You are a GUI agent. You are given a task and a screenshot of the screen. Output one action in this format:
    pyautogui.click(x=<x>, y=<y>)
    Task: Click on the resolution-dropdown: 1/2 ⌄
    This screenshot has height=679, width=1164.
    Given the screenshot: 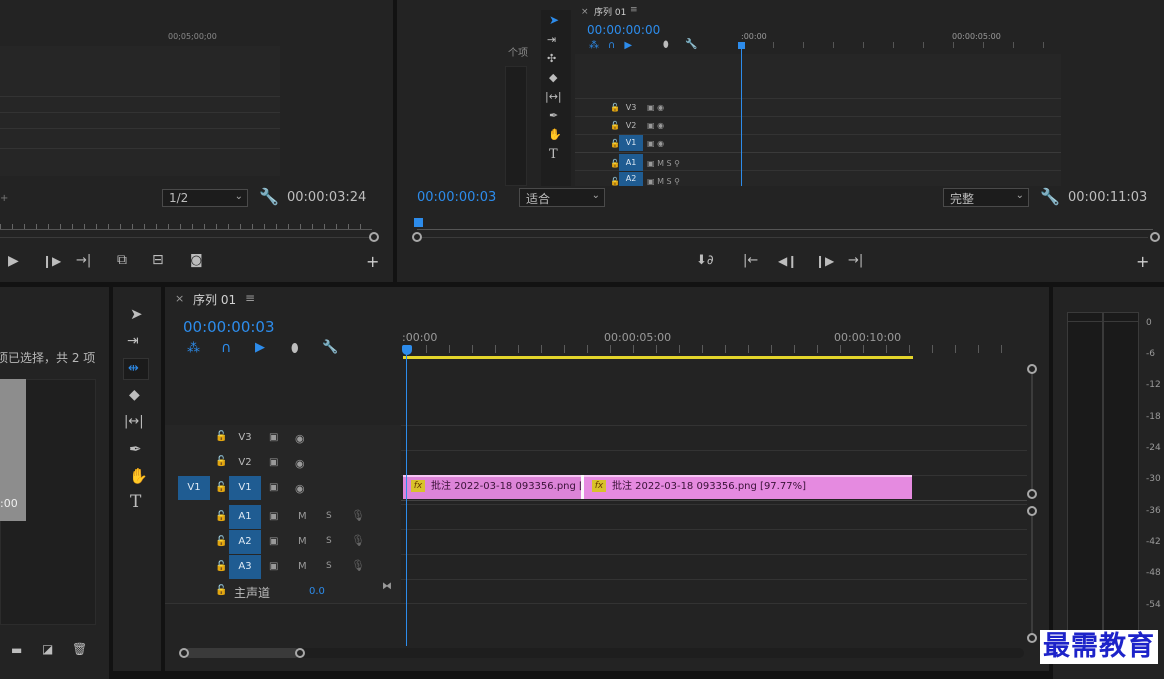 What is the action you would take?
    pyautogui.click(x=205, y=198)
    